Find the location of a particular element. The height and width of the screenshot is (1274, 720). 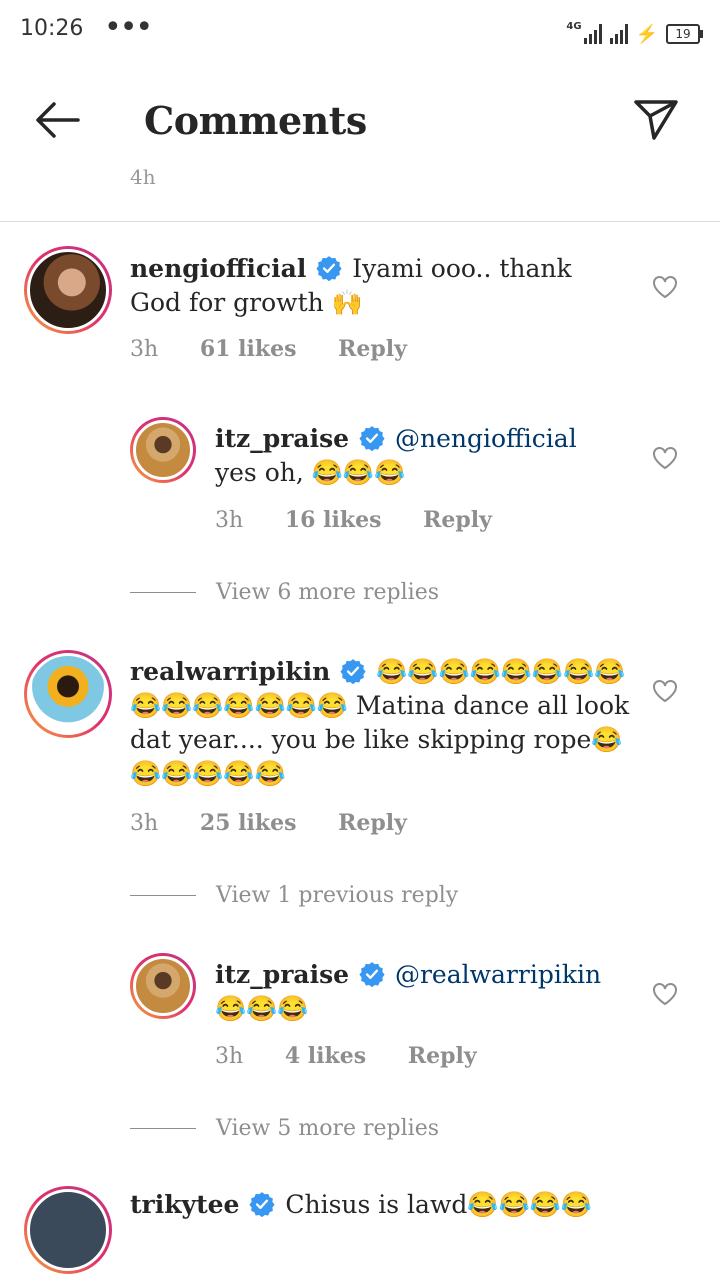

notification-dots: ••• is located at coordinates (128, 27).